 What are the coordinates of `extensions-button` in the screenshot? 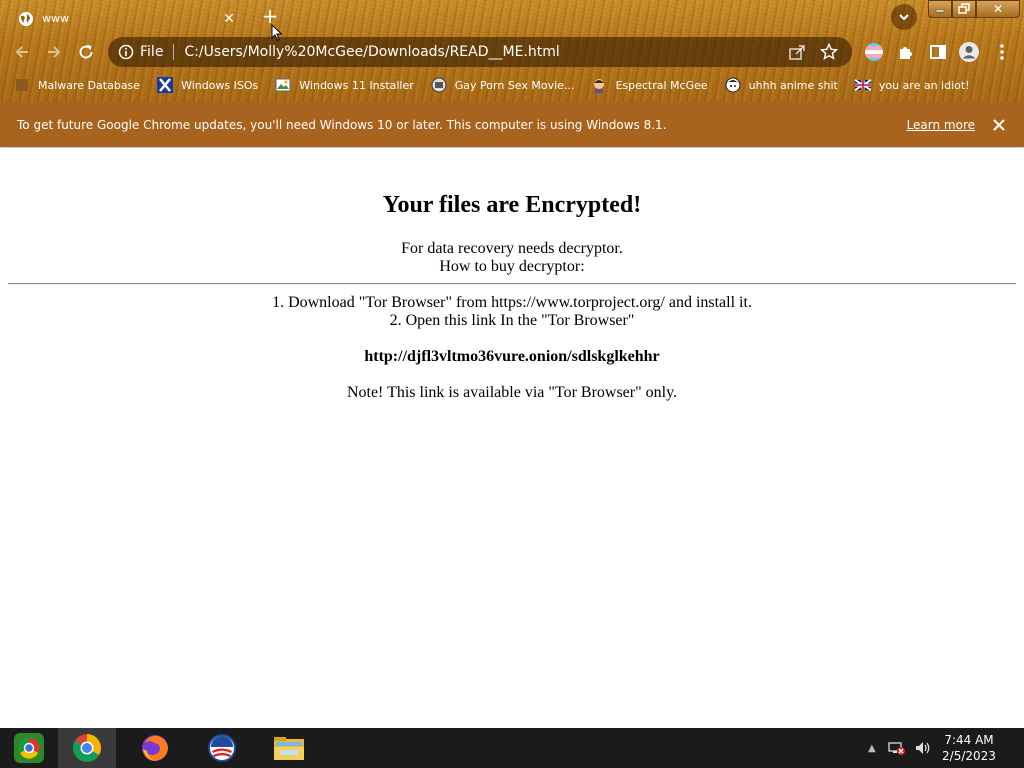 It's located at (906, 52).